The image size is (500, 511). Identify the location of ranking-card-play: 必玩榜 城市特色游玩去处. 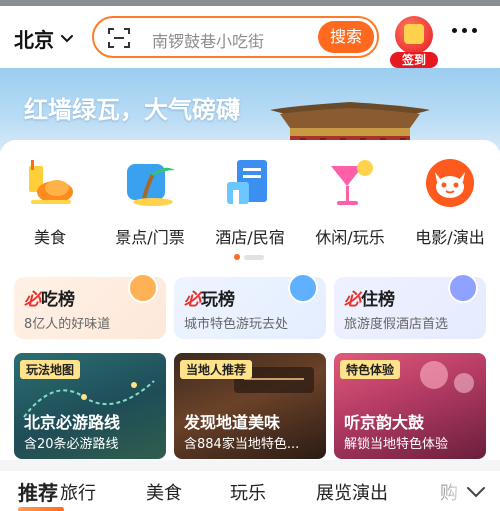
(250, 306).